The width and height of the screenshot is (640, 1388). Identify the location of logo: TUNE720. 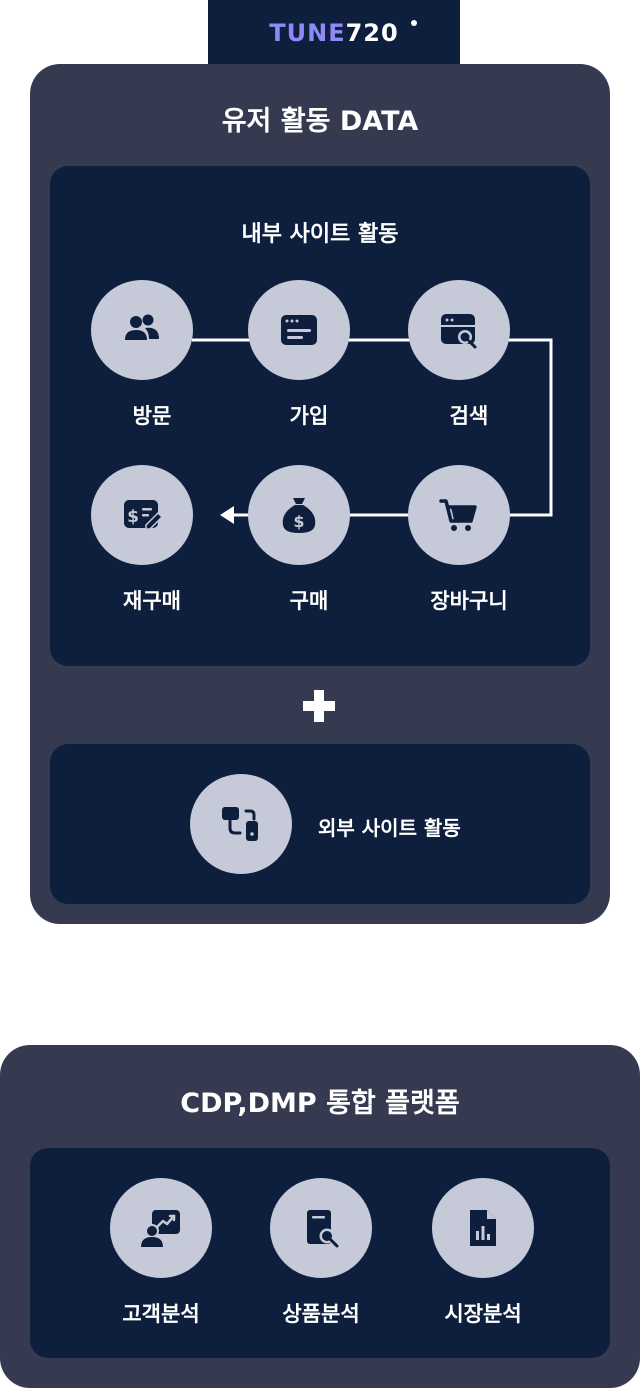
(334, 33).